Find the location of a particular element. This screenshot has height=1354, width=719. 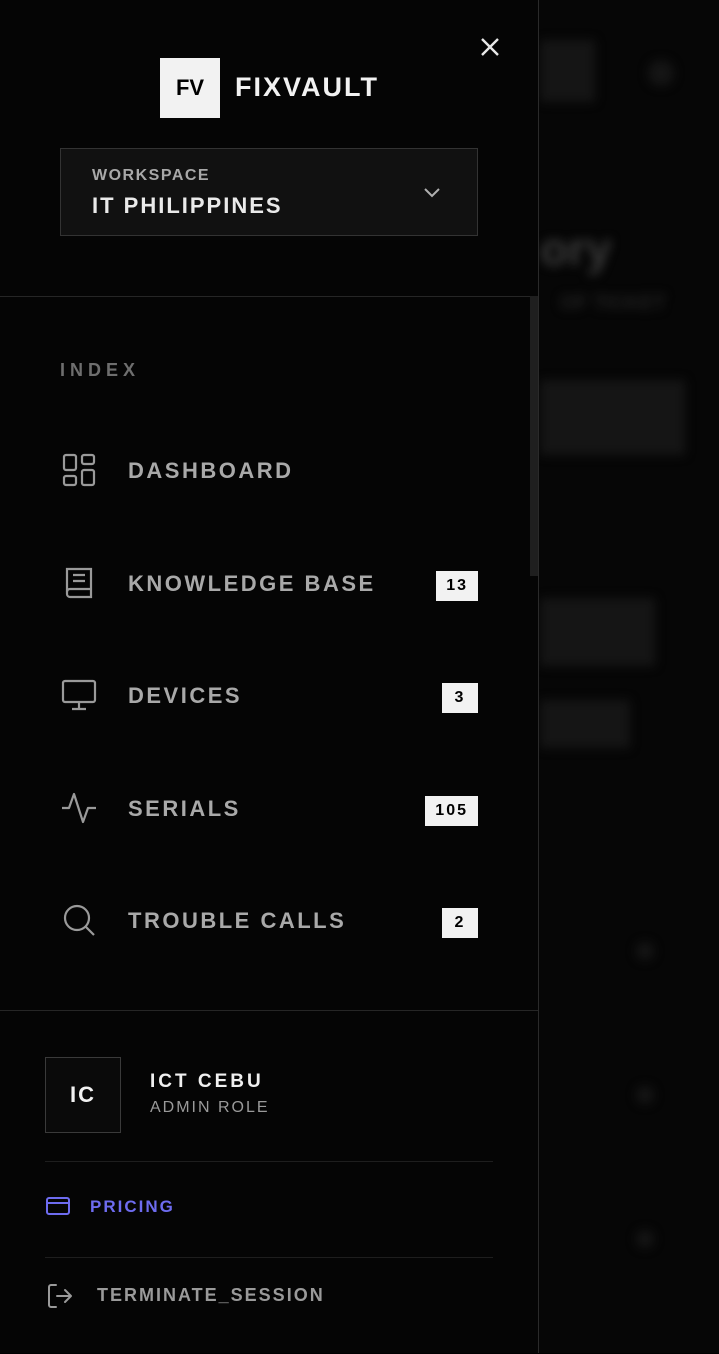

terminate-session-button: TERMINATE_SESSION is located at coordinates (215, 1295).